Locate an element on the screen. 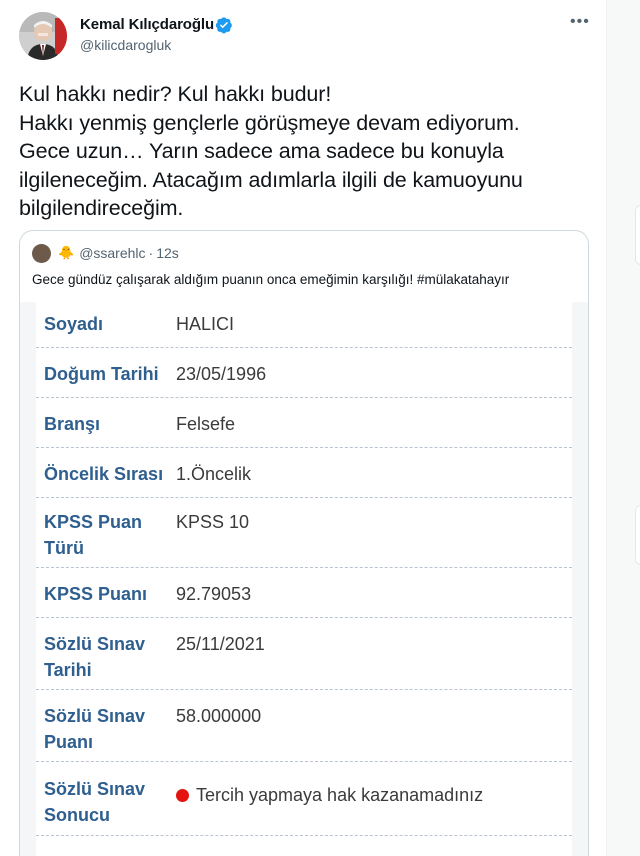  adjacent-panel-edge is located at coordinates (623, 428).